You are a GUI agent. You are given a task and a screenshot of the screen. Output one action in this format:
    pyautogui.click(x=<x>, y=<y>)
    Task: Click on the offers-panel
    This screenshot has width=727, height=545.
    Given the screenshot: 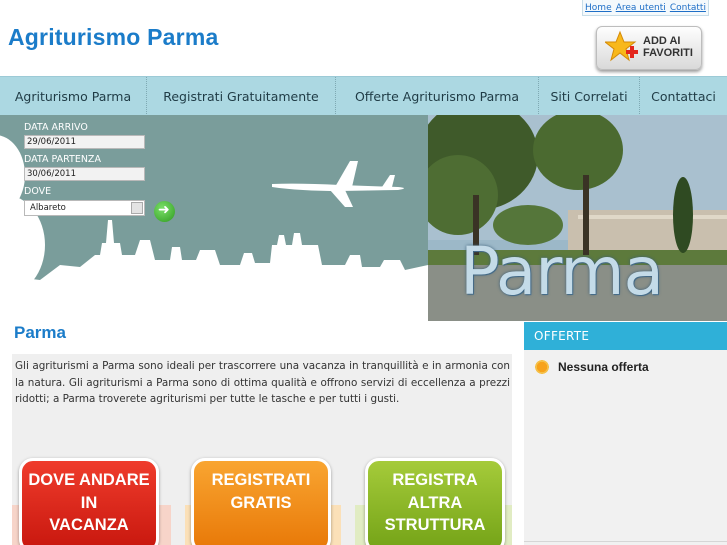 What is the action you would take?
    pyautogui.click(x=625, y=447)
    